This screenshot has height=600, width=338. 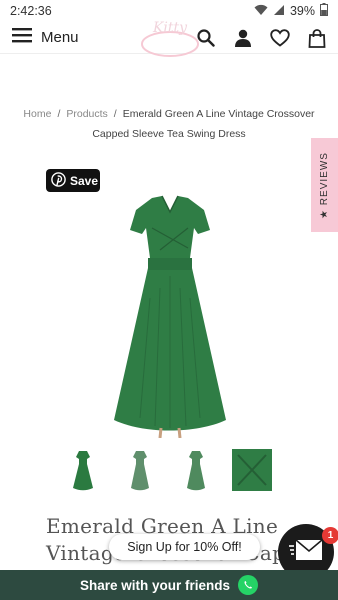 I want to click on reviews-tab: ★ REVIEWS, so click(x=324, y=185).